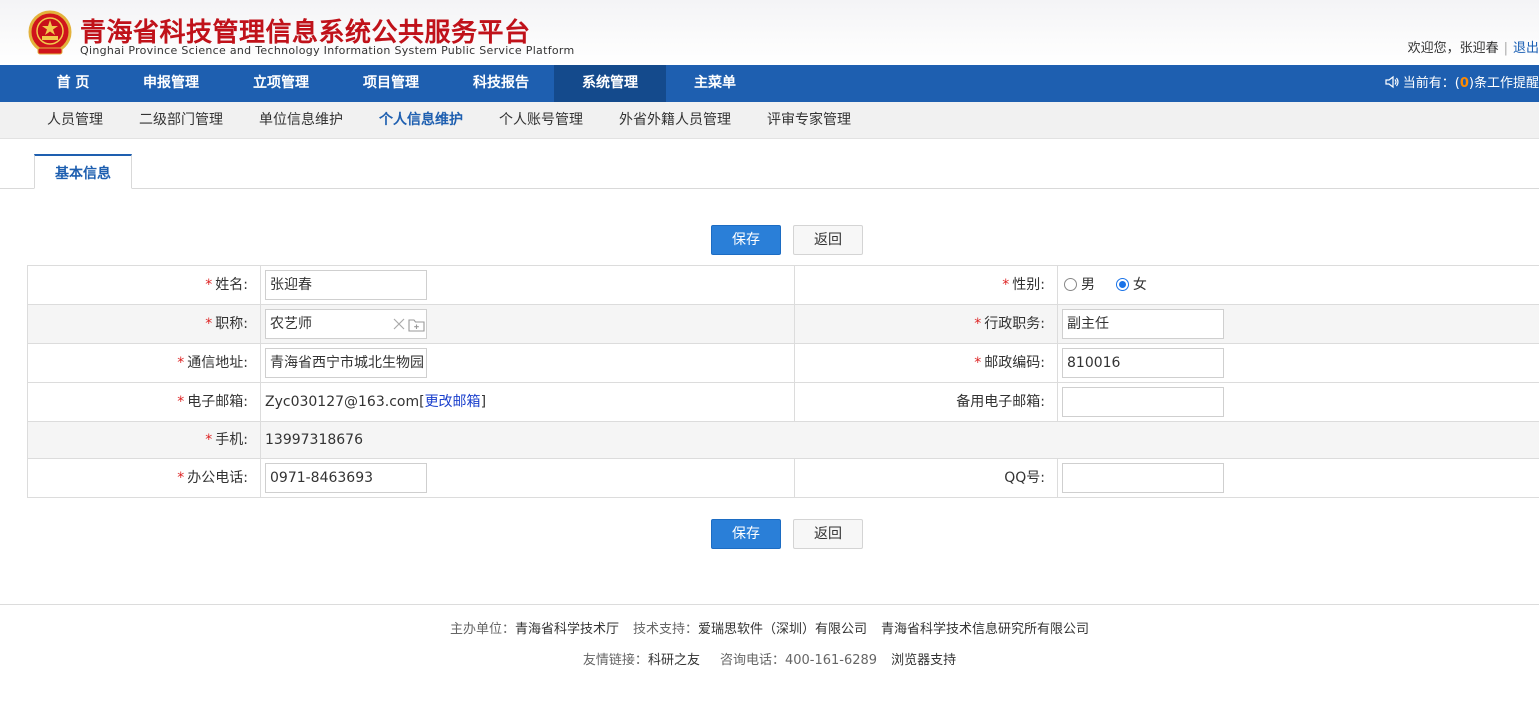  Describe the element at coordinates (144, 363) in the screenshot. I see `address-label: * 通信地址:` at that location.